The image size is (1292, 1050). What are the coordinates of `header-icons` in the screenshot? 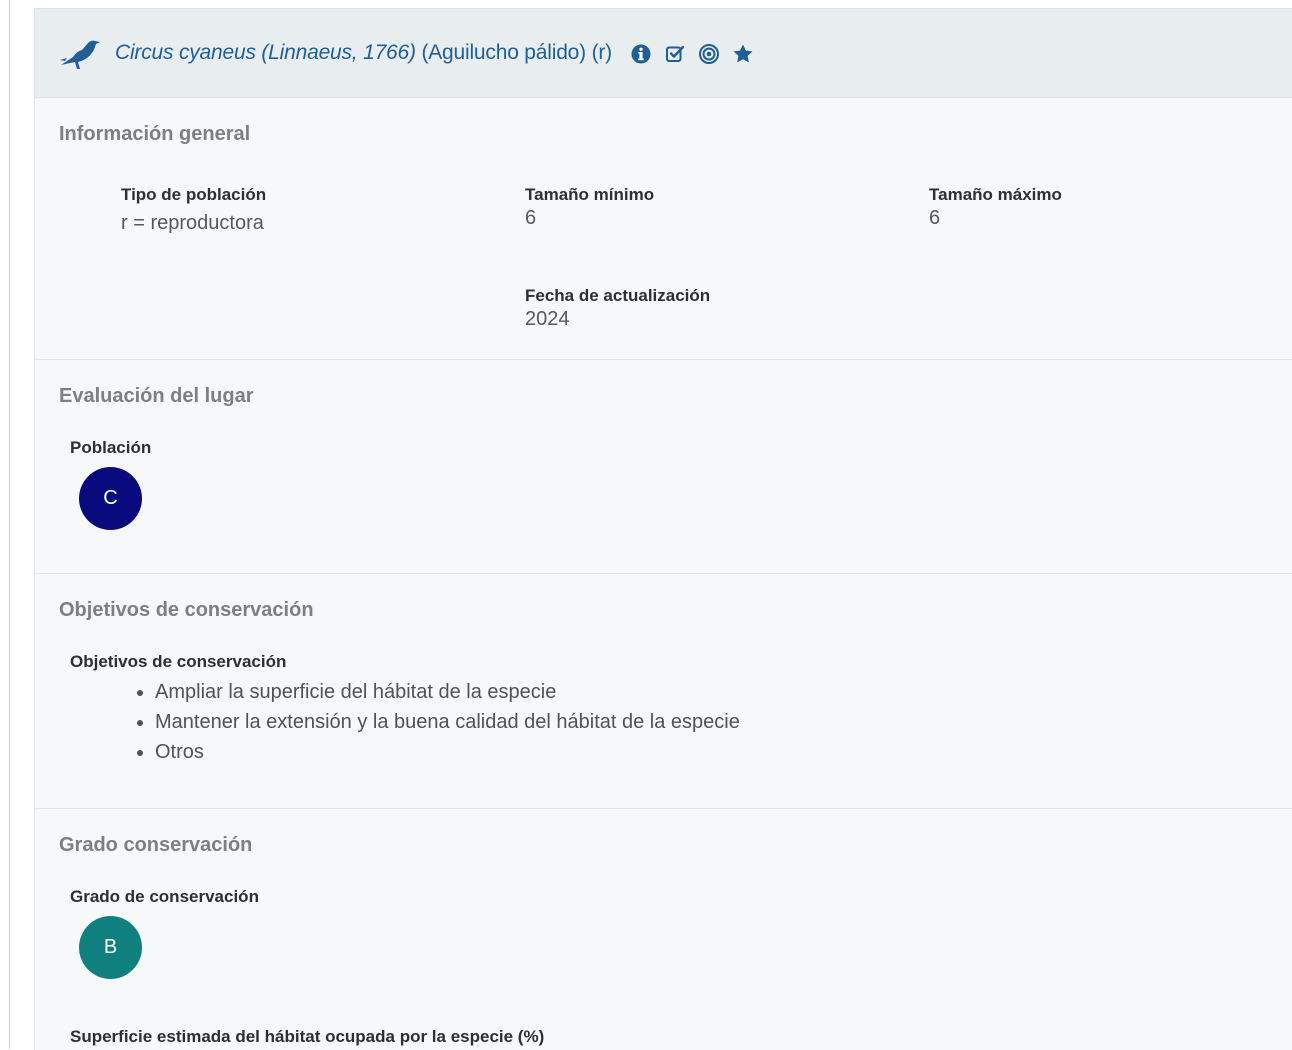 It's located at (698, 54).